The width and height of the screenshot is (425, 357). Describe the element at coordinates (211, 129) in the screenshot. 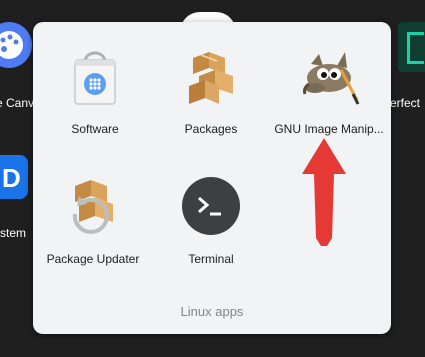

I see `app-label-packages: Packages` at that location.